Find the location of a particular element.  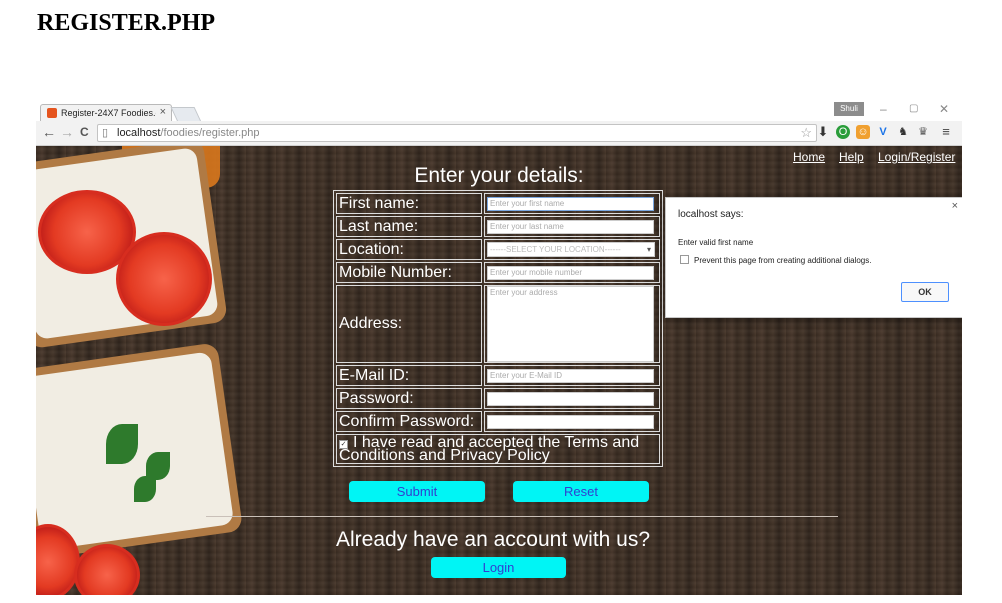

form-heading: Enter your details: is located at coordinates (499, 175).